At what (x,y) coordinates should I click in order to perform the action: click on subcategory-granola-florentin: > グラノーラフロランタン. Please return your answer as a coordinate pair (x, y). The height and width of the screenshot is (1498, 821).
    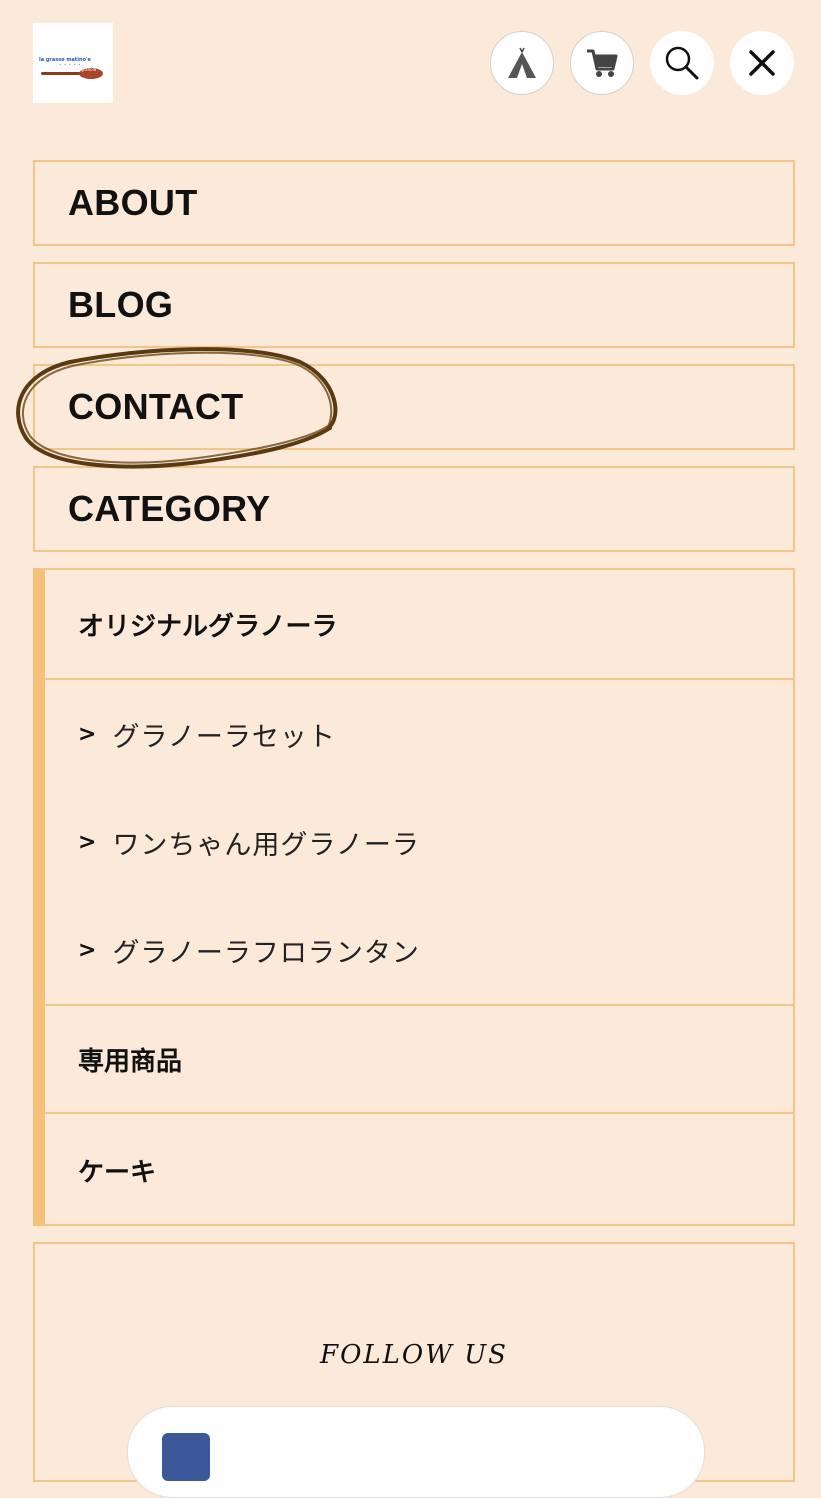
    Looking at the image, I should click on (420, 950).